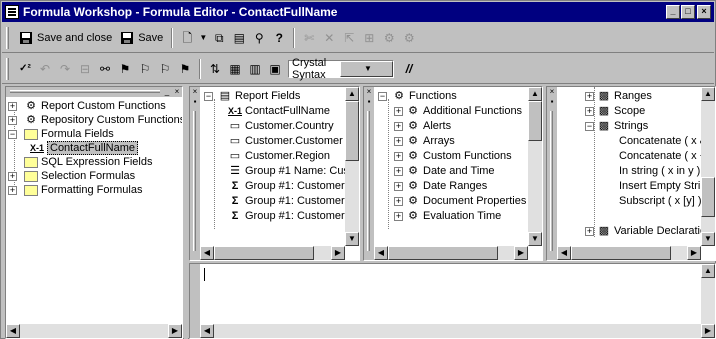 The height and width of the screenshot is (339, 716). Describe the element at coordinates (84, 148) in the screenshot. I see `tree-item-contactfullname: X-1 ContactFullName` at that location.